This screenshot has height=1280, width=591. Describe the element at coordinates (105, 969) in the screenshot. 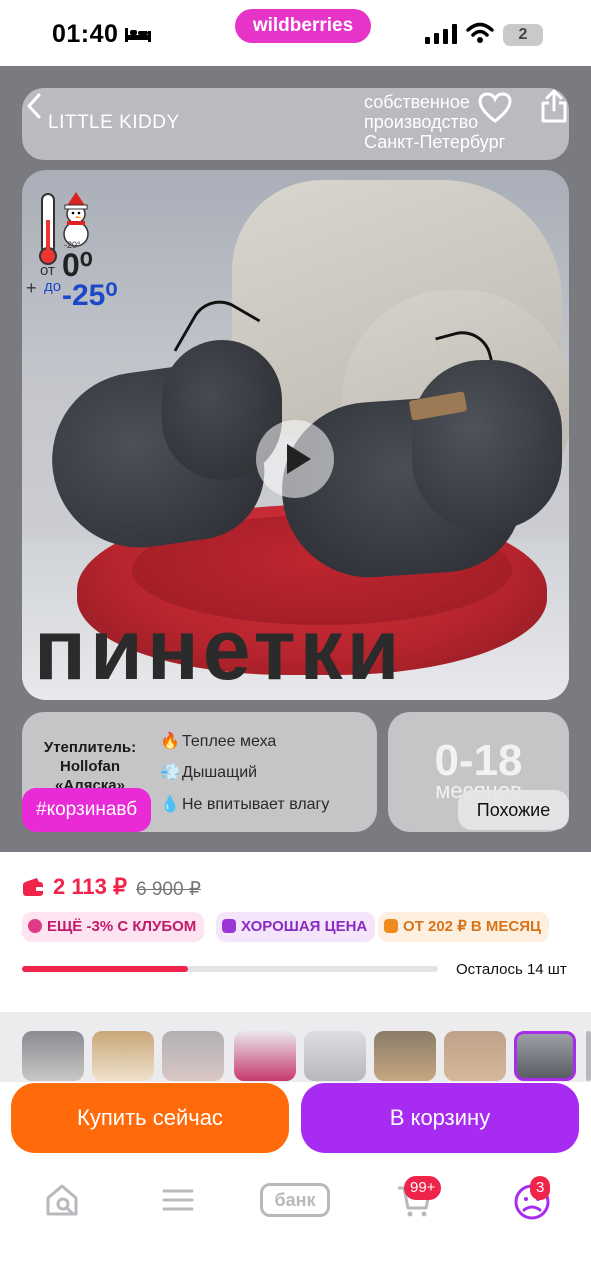

I see `stock-progress-fill` at that location.